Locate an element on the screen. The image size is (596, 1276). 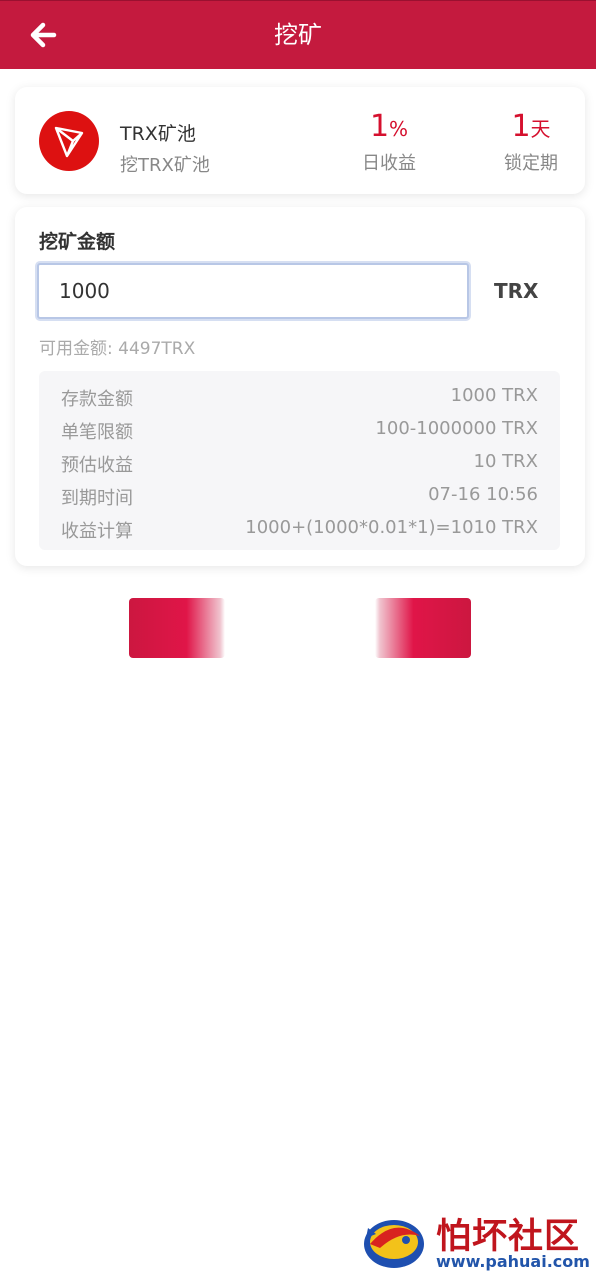
detail-value: 1000 TRX is located at coordinates (494, 395).